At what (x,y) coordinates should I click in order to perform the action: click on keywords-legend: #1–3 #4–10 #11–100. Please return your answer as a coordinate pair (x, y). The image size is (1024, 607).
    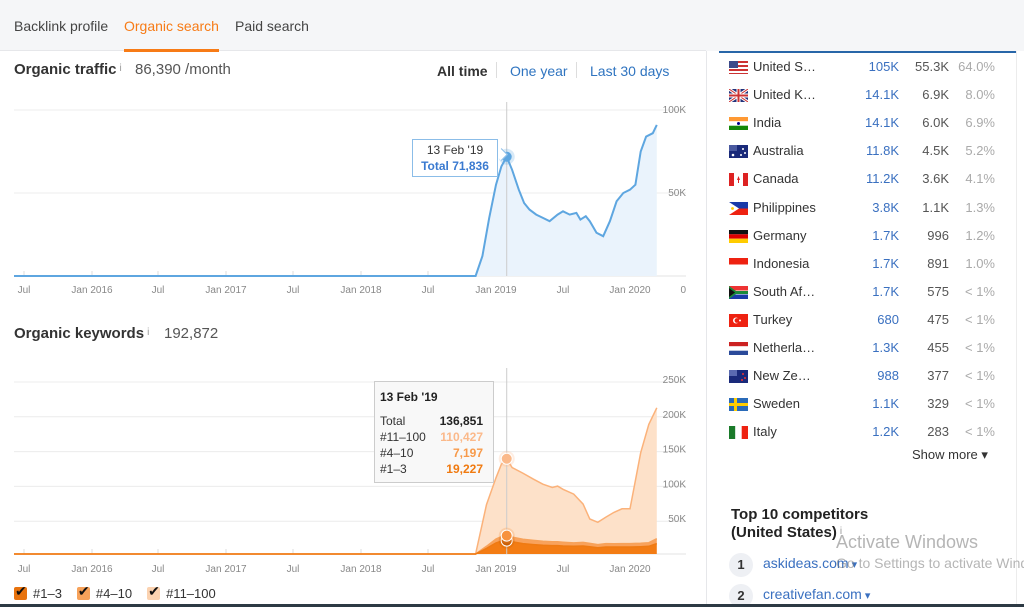
    Looking at the image, I should click on (115, 592).